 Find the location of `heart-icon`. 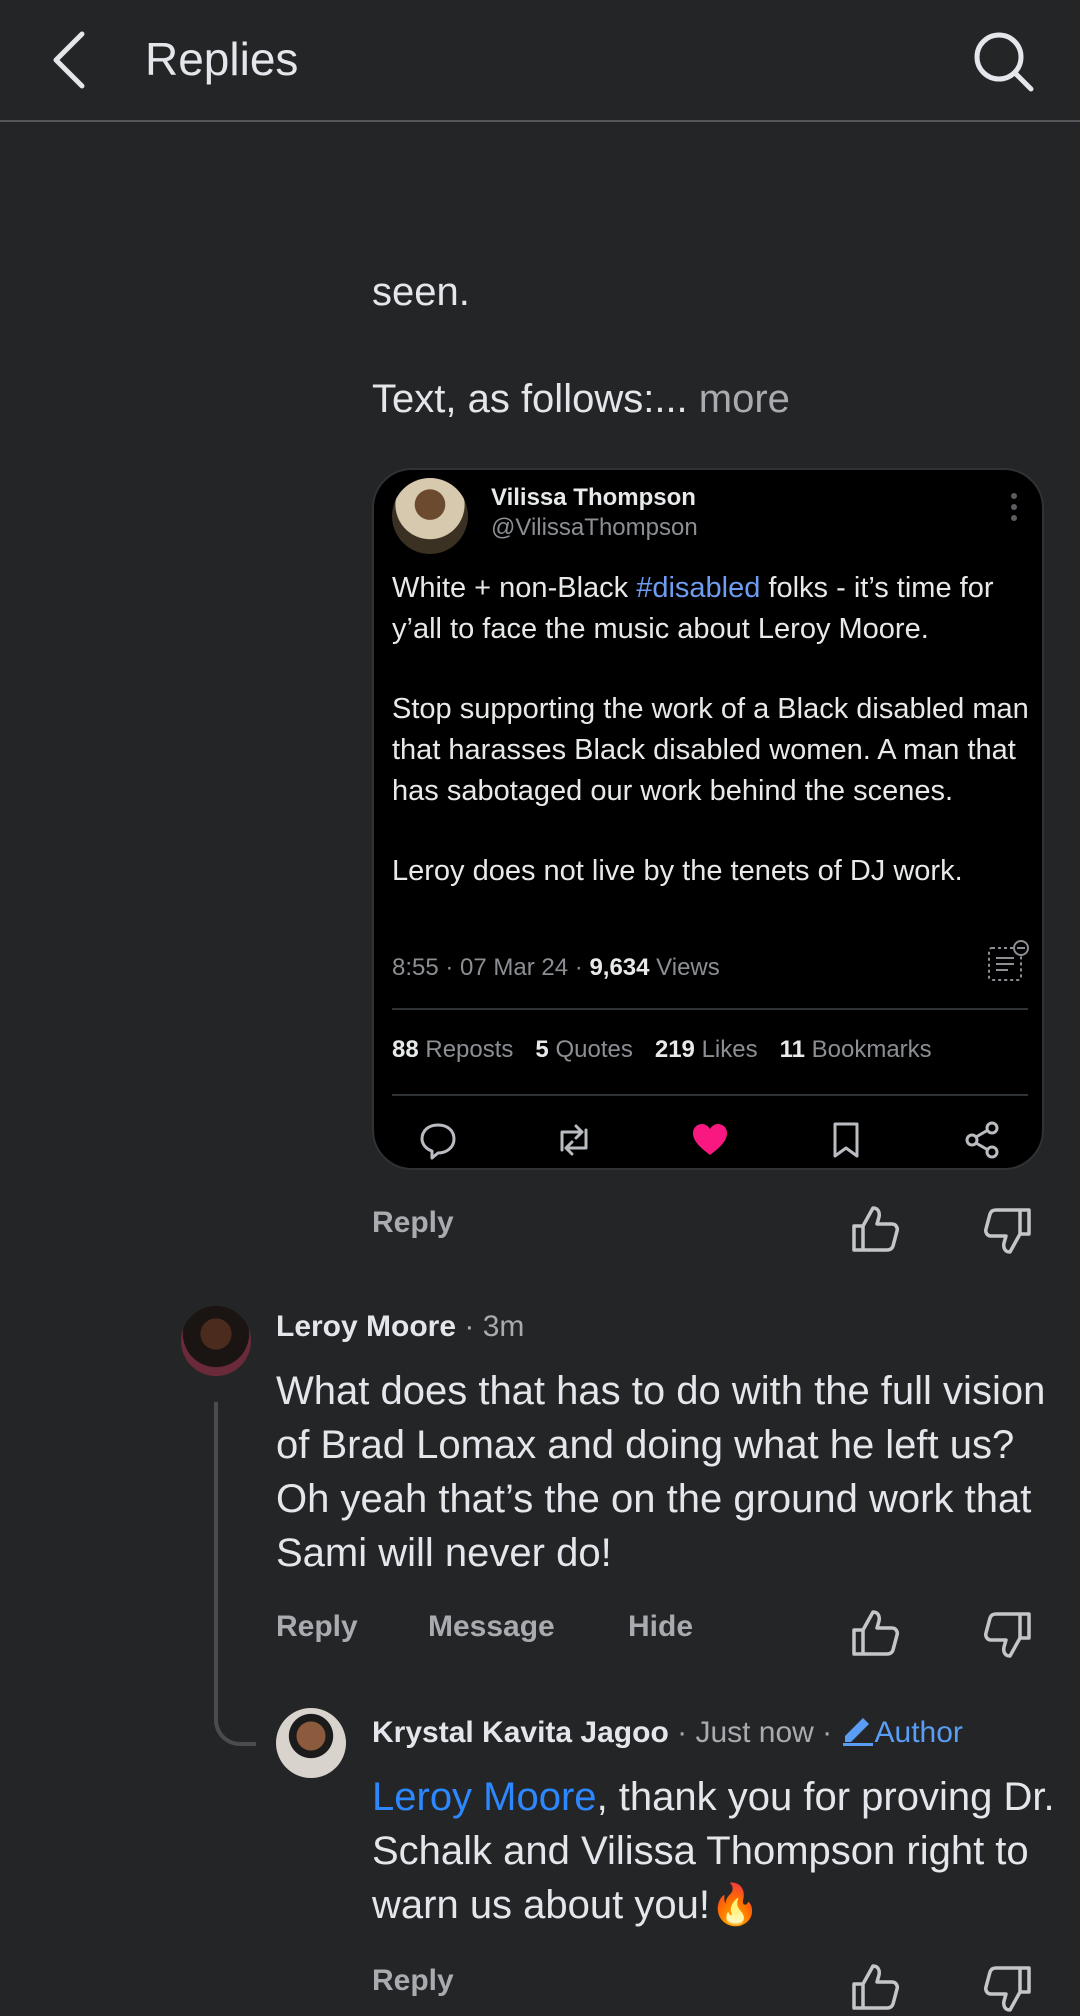

heart-icon is located at coordinates (710, 1140).